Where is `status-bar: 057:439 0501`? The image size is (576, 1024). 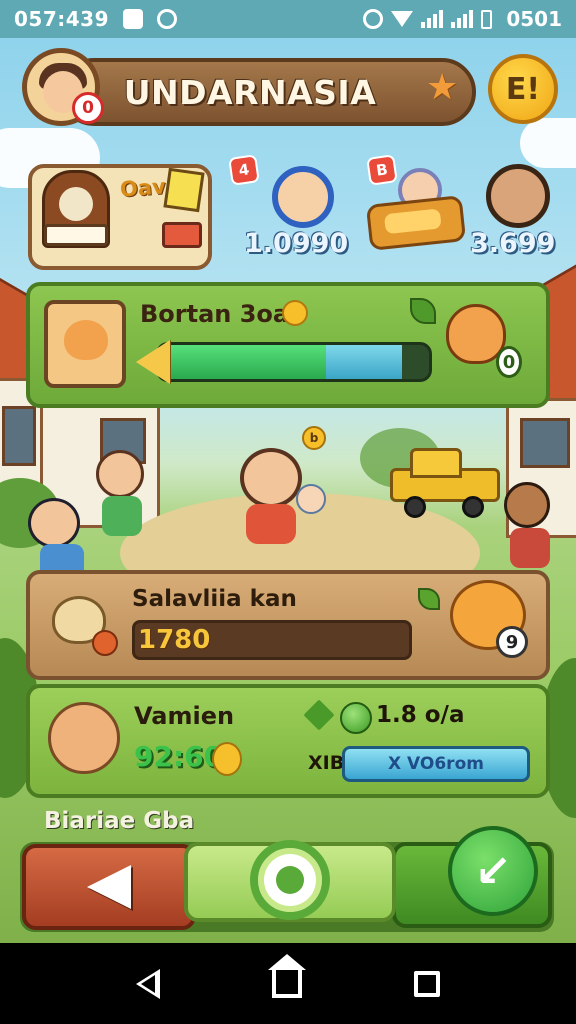
status-bar: 057:439 0501 is located at coordinates (288, 19).